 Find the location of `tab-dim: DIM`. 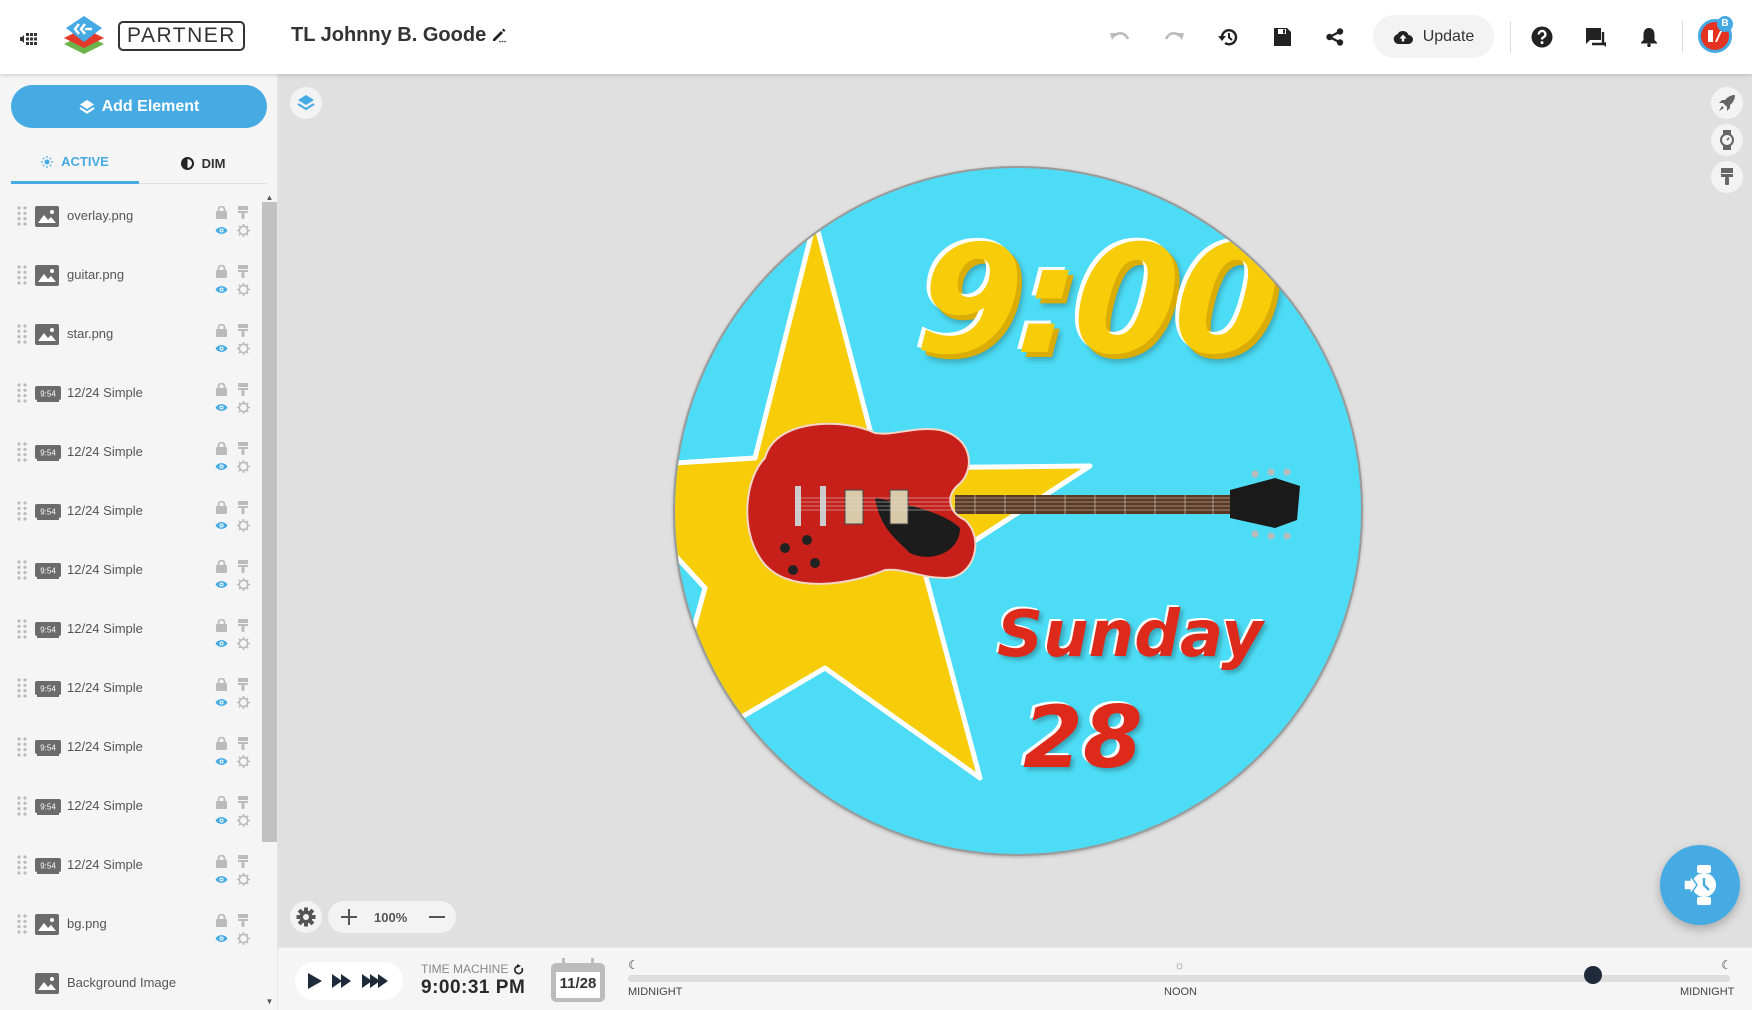

tab-dim: DIM is located at coordinates (203, 163).